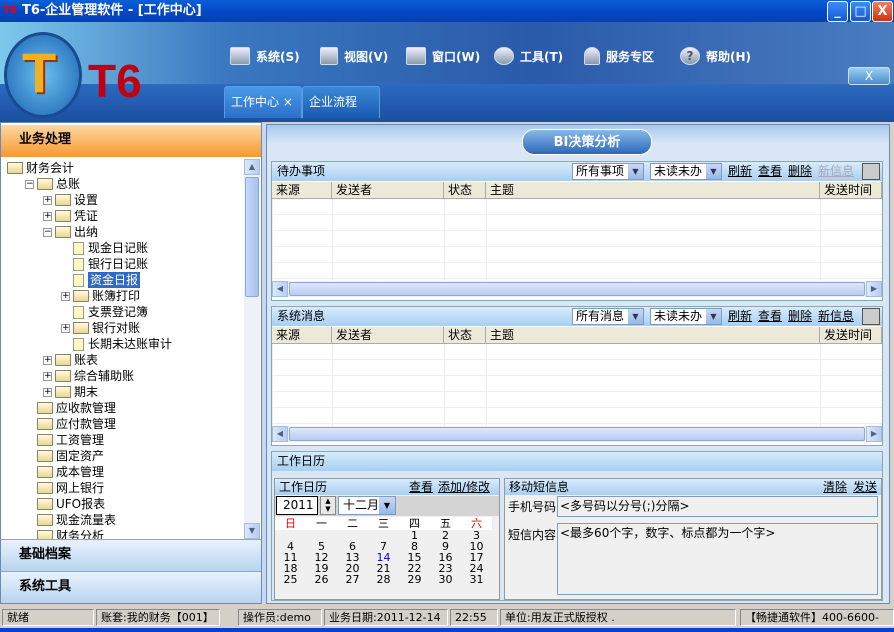 This screenshot has height=632, width=894. Describe the element at coordinates (608, 171) in the screenshot. I see `filter-select: 所有事项 ▼` at that location.